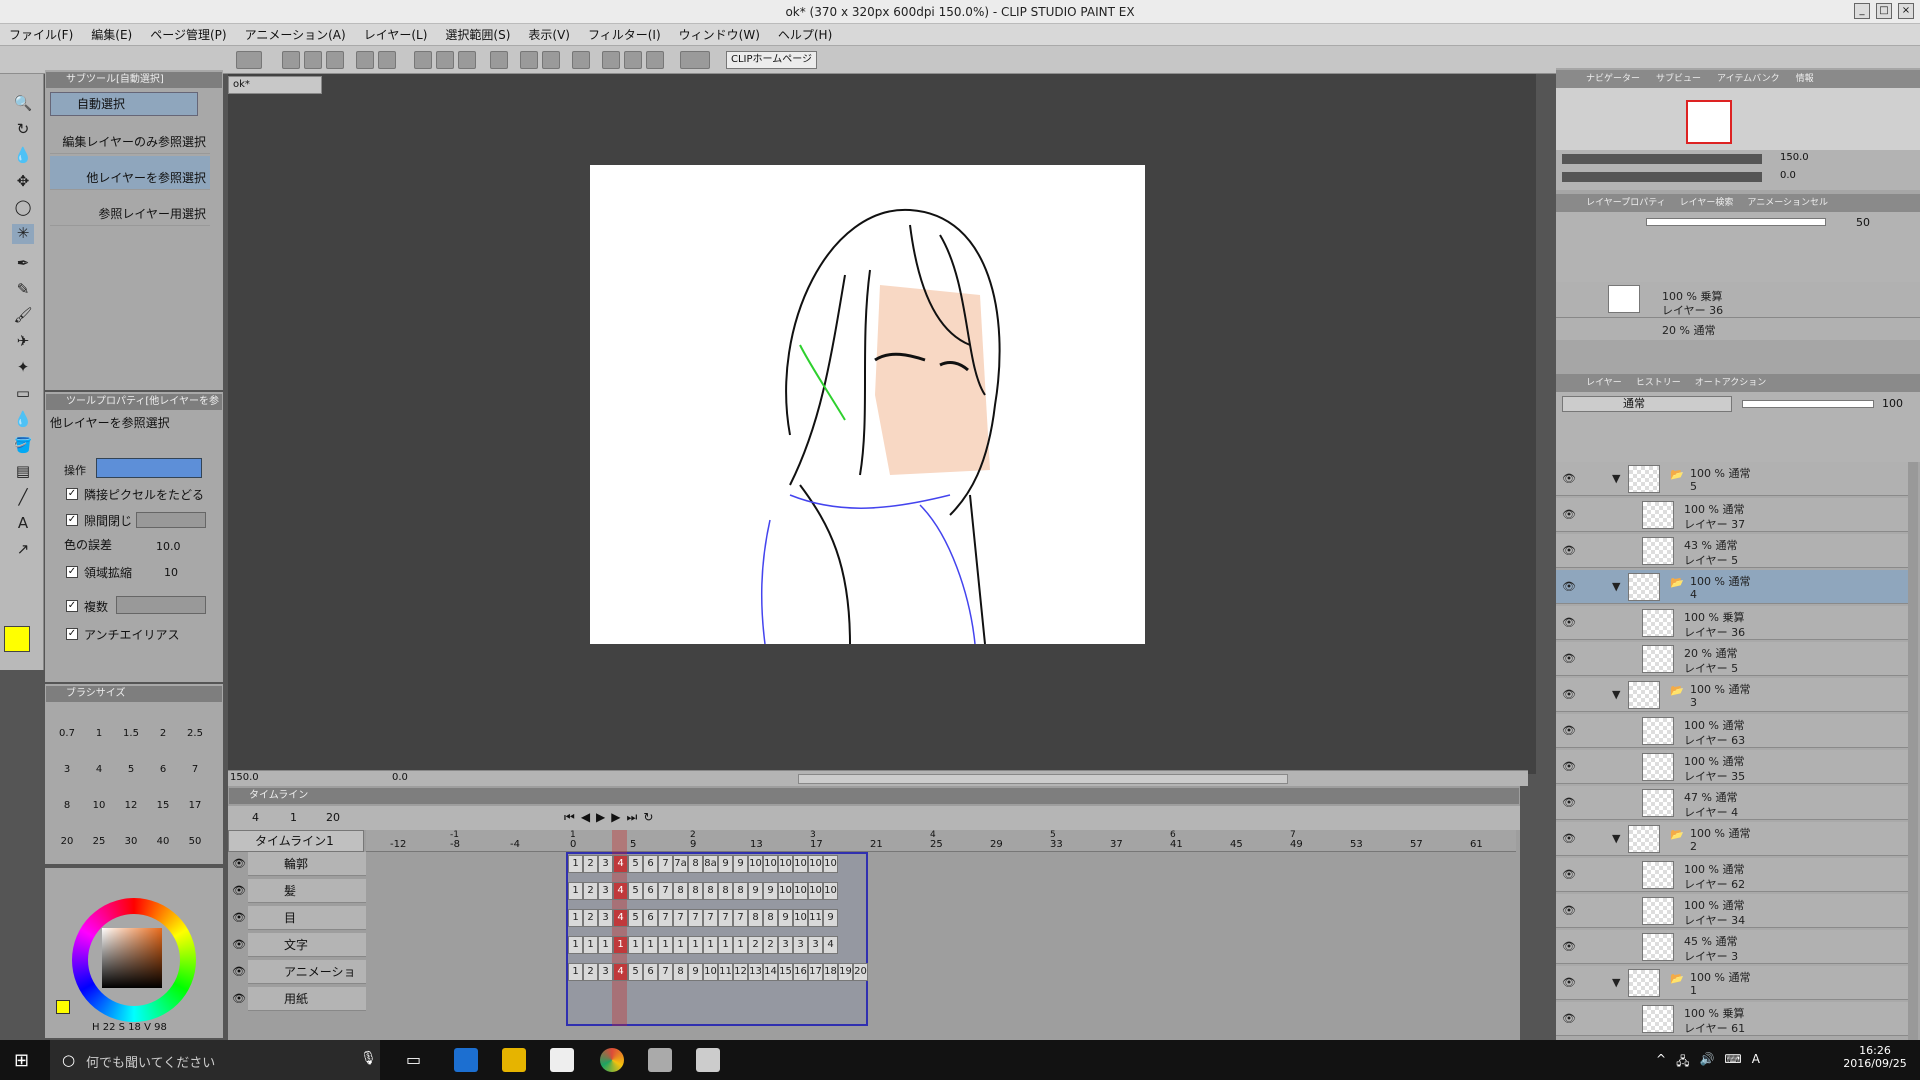  What do you see at coordinates (72, 606) in the screenshot?
I see `multi-ref-checkbox: ✓` at bounding box center [72, 606].